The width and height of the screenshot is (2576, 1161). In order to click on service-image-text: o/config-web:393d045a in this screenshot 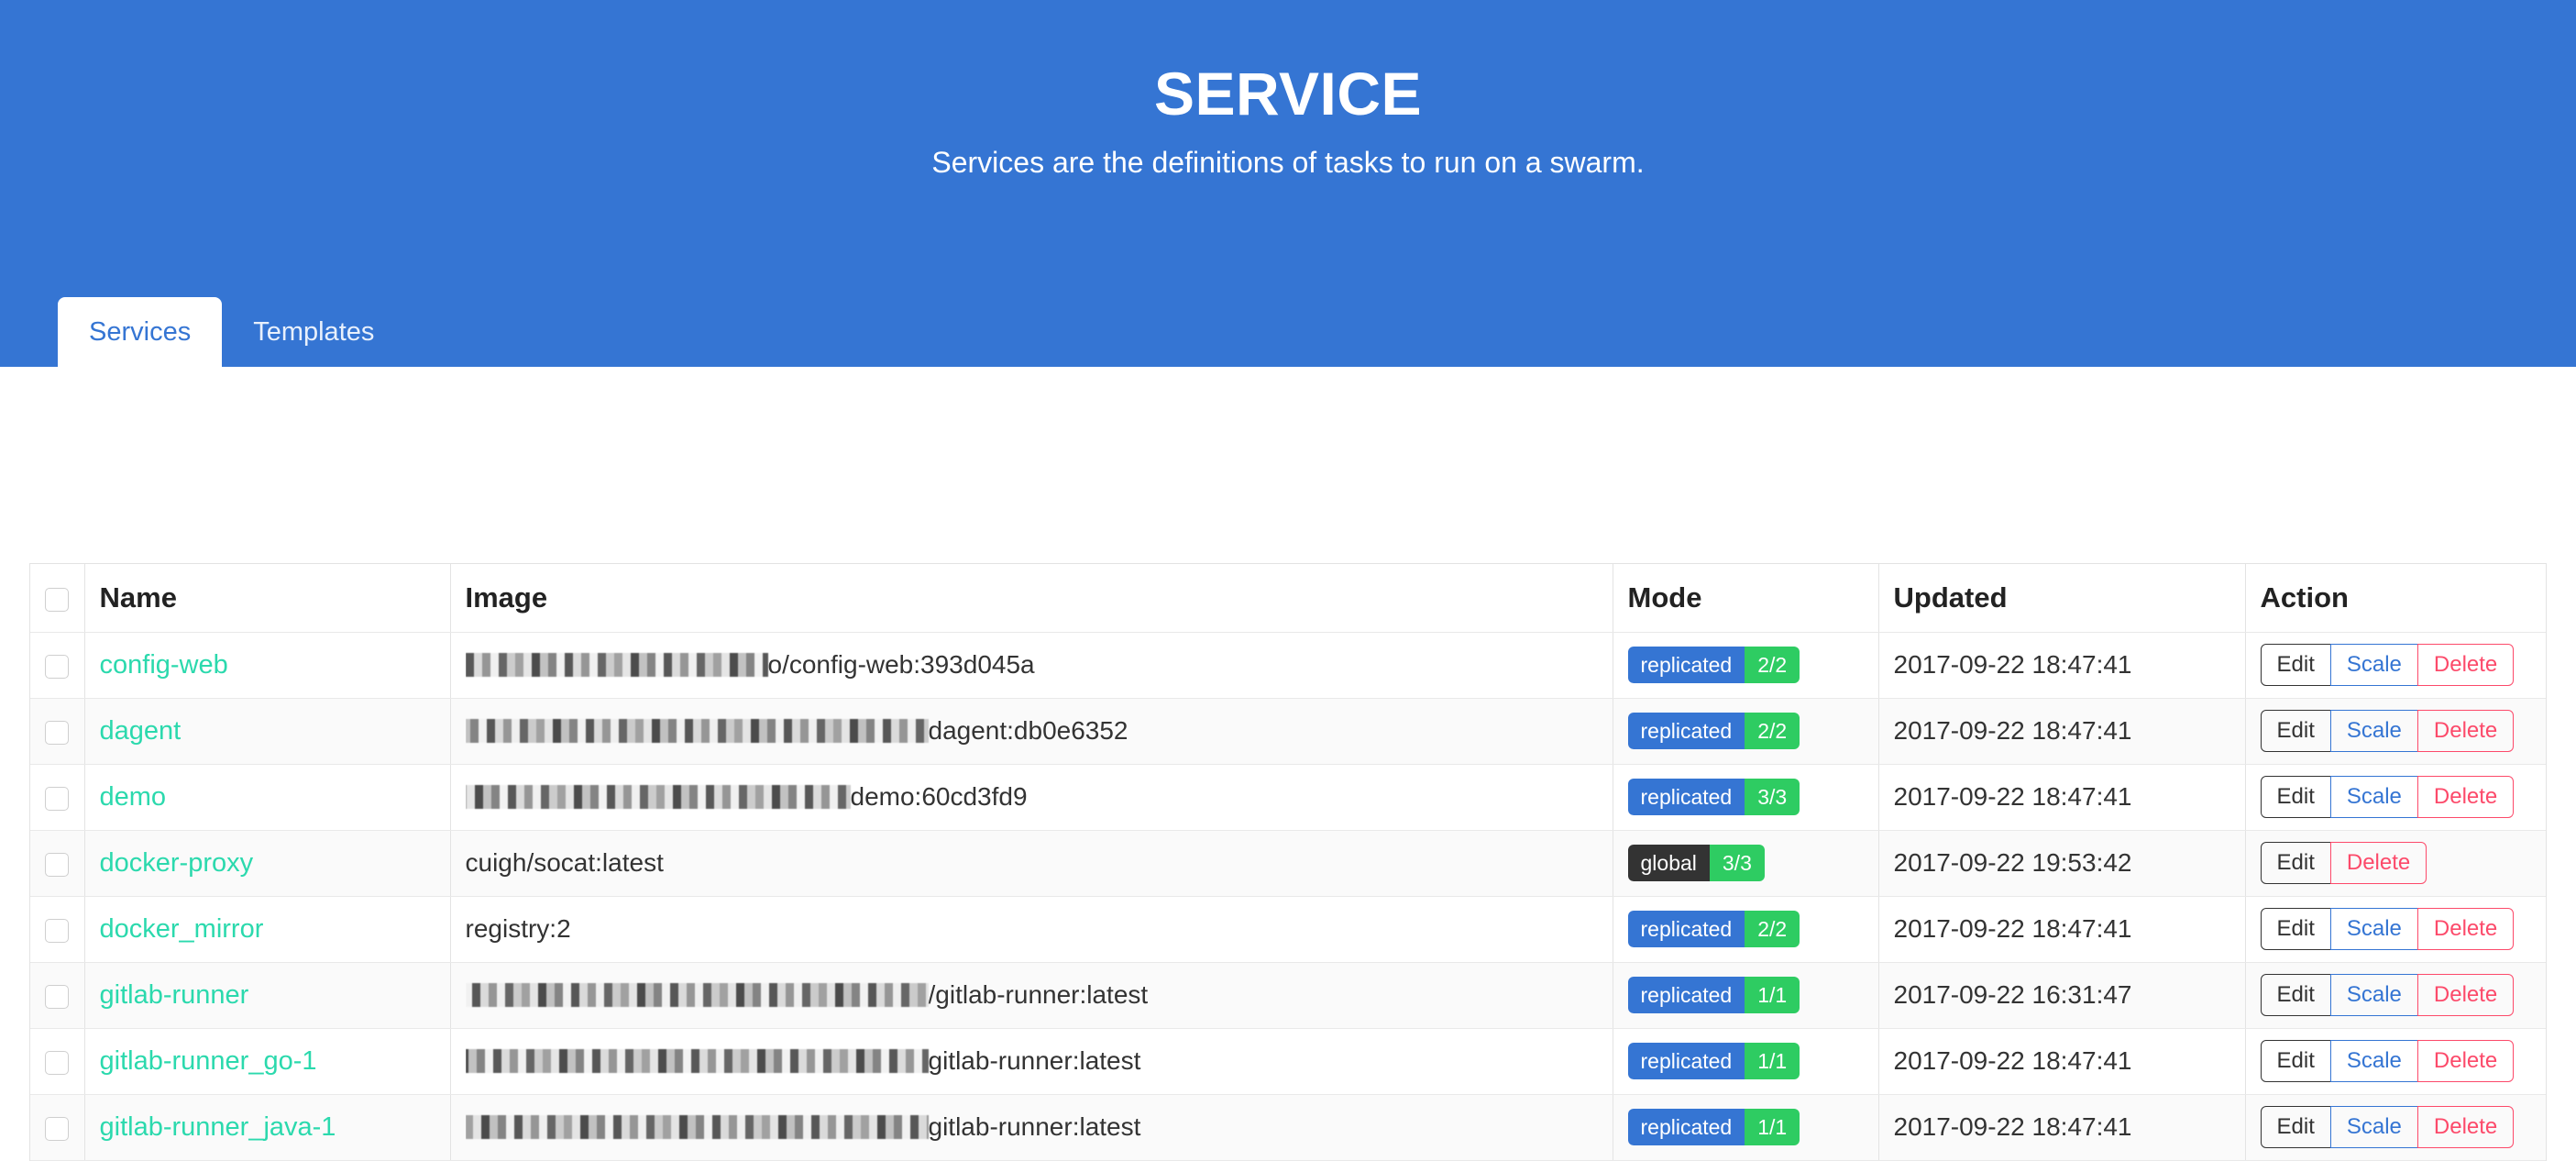, I will do `click(901, 665)`.